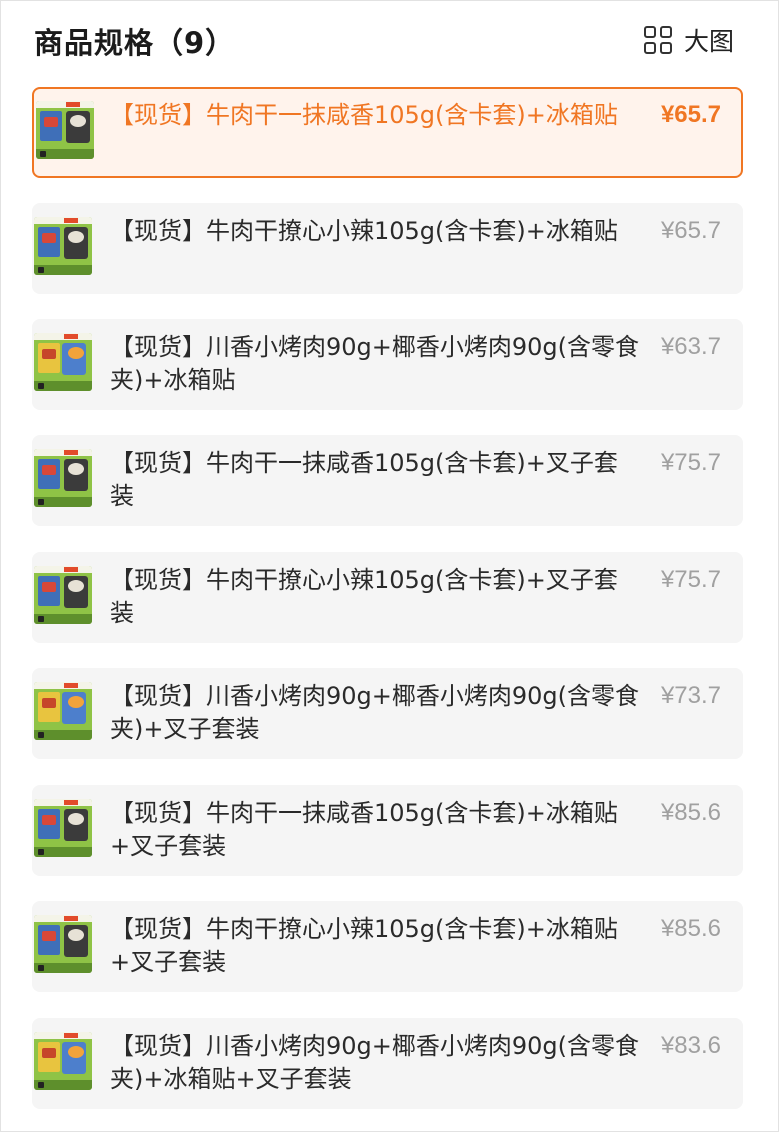  I want to click on sku-option: 【现货】牛肉干一抹咸香105g(含卡套)+冰箱贴 ¥65.7, so click(387, 132).